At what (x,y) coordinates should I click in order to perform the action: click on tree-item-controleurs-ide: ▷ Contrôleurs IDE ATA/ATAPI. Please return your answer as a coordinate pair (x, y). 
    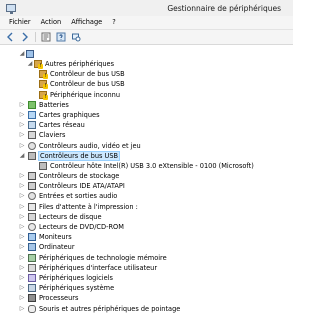
    Looking at the image, I should click on (146, 186).